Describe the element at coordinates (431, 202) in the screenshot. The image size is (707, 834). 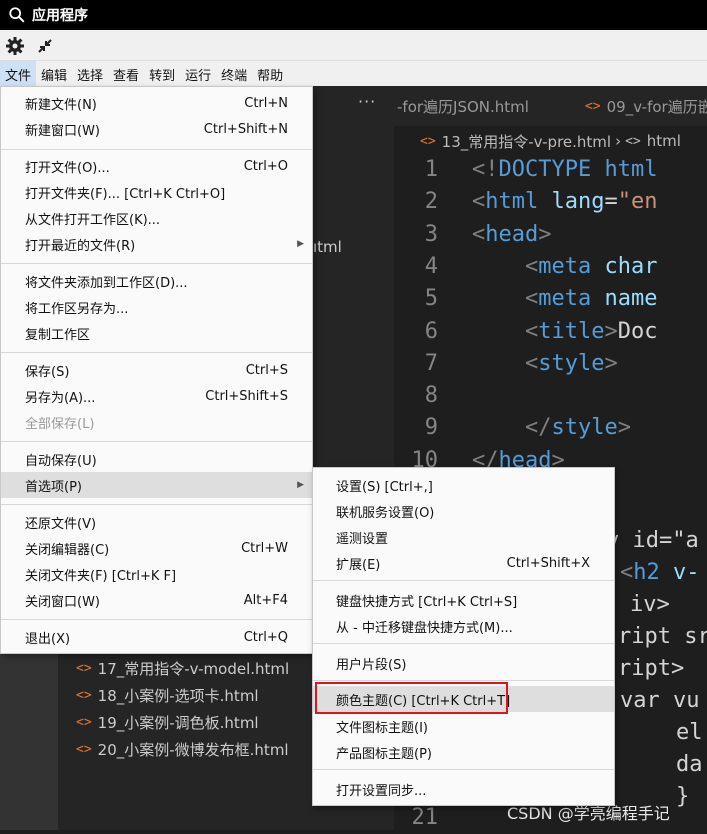
I see `line-number: 2` at that location.